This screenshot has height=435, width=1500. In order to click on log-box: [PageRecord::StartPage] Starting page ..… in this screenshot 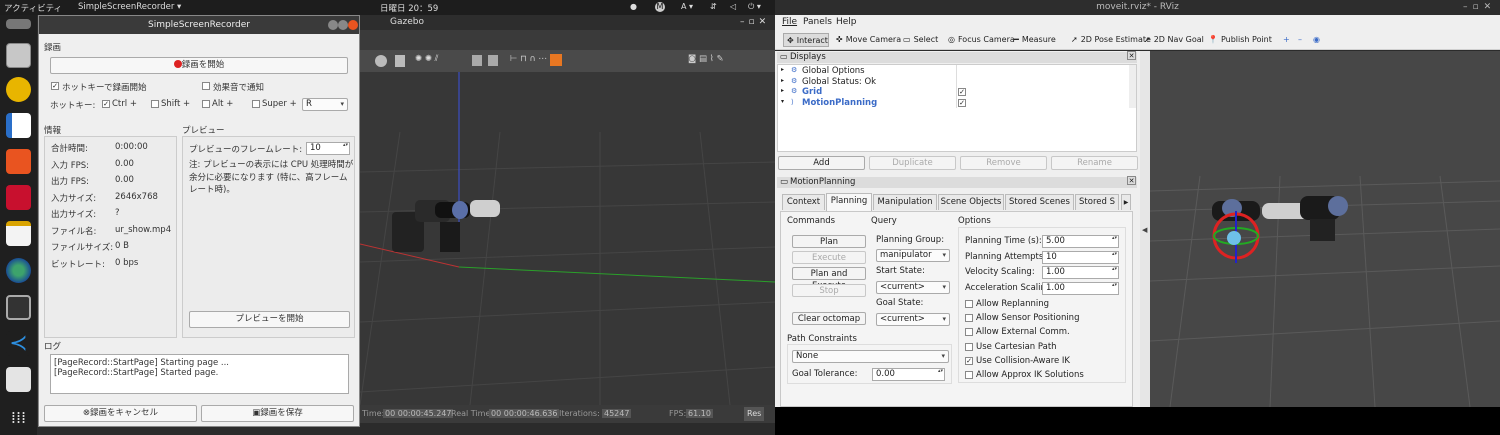, I will do `click(199, 374)`.